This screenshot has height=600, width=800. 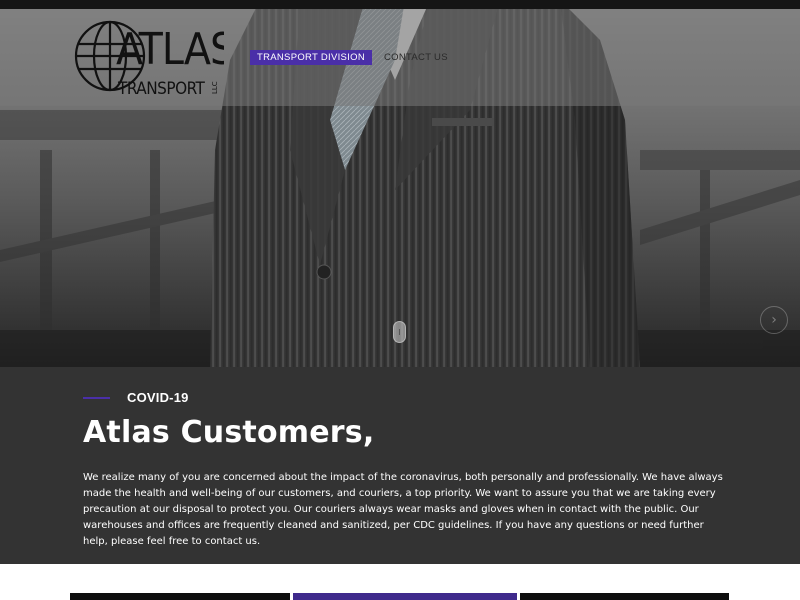 I want to click on eyebrow-accent-line, so click(x=96, y=398).